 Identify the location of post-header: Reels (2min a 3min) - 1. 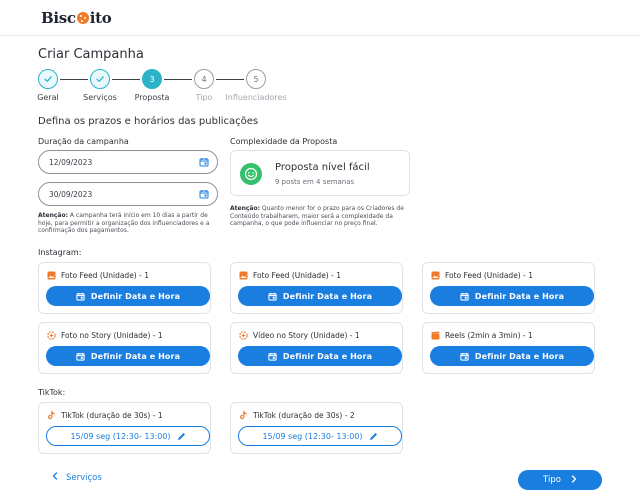
(482, 335).